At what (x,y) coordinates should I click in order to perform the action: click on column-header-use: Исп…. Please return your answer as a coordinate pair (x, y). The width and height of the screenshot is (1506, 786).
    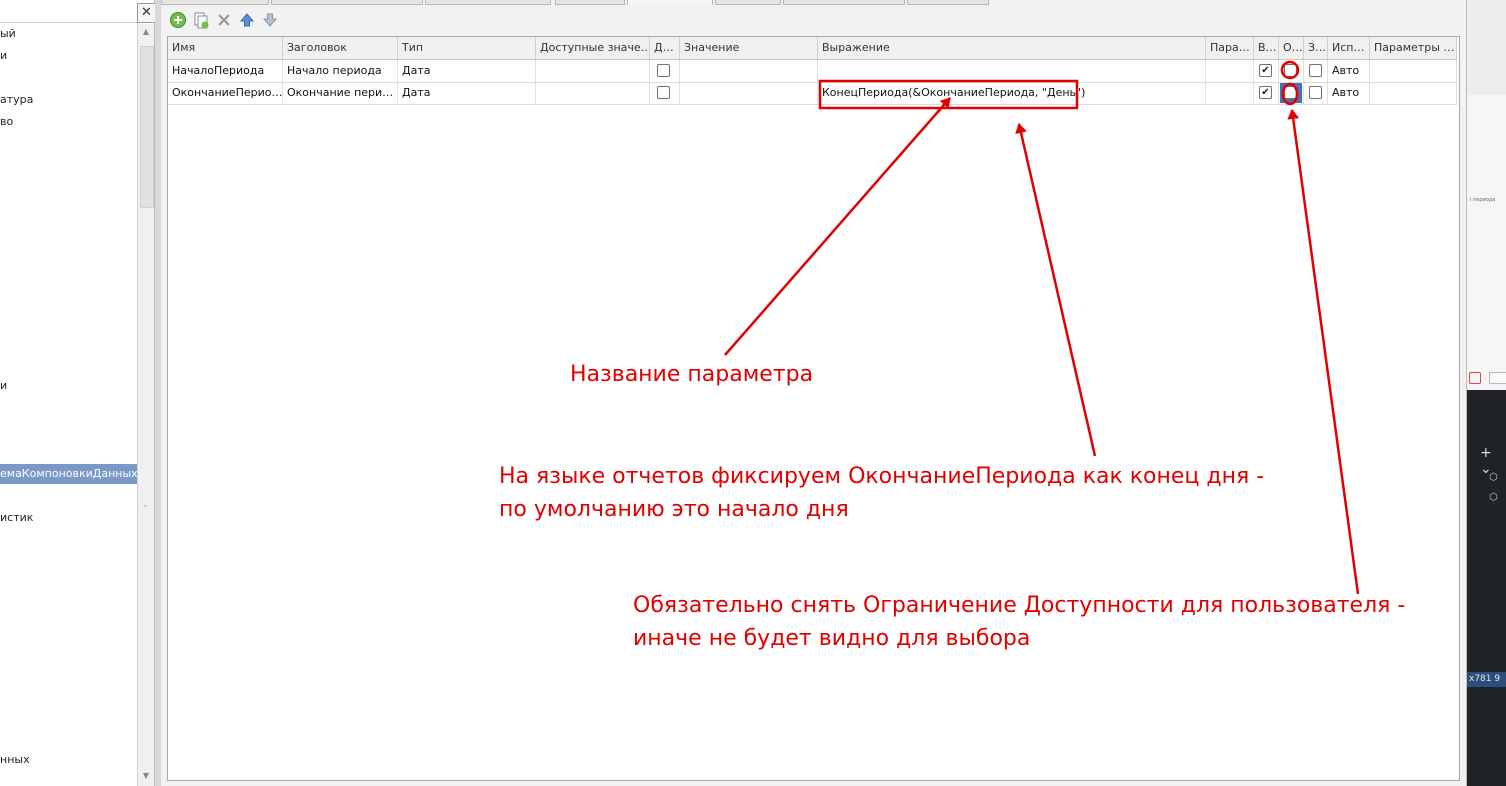
    Looking at the image, I should click on (1349, 48).